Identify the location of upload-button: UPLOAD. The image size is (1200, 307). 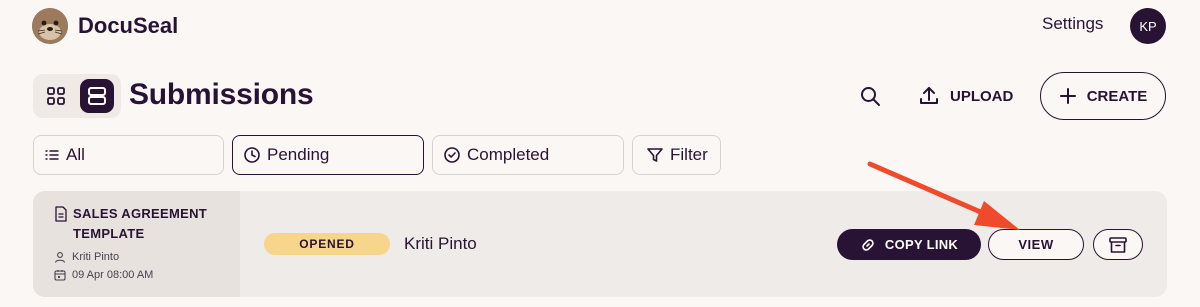
(965, 96).